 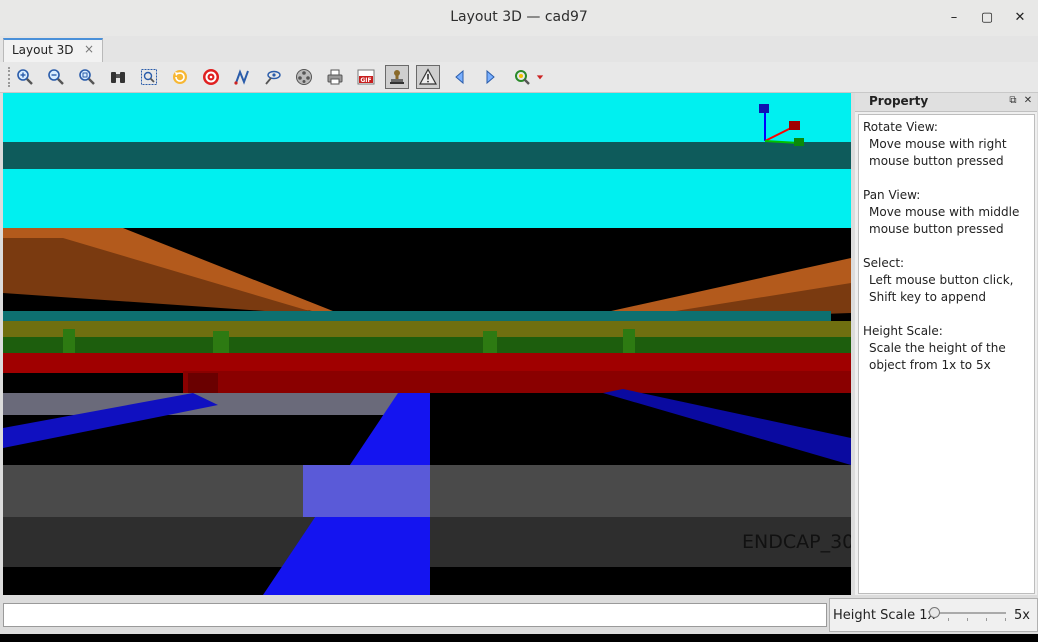 What do you see at coordinates (934, 612) in the screenshot?
I see `height-scale-slider-thumb` at bounding box center [934, 612].